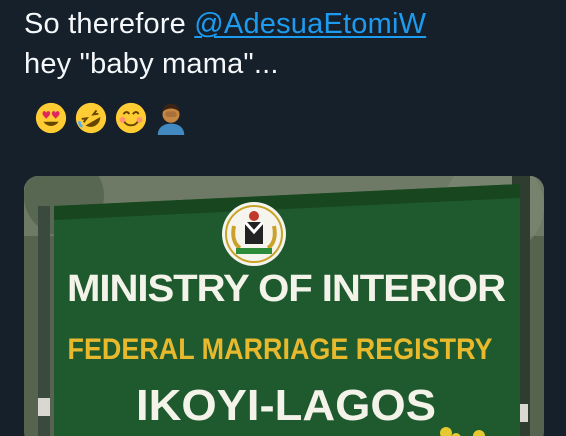  What do you see at coordinates (51, 118) in the screenshot?
I see `heart-eyes-emoji-icon` at bounding box center [51, 118].